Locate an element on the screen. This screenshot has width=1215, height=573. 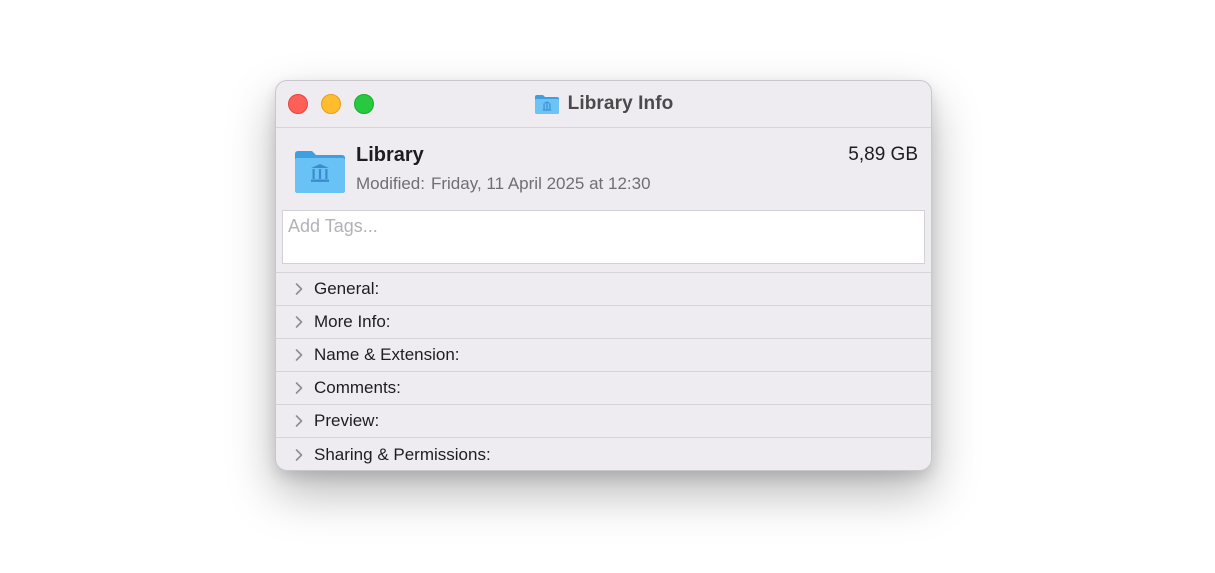
tags-input is located at coordinates (603, 237).